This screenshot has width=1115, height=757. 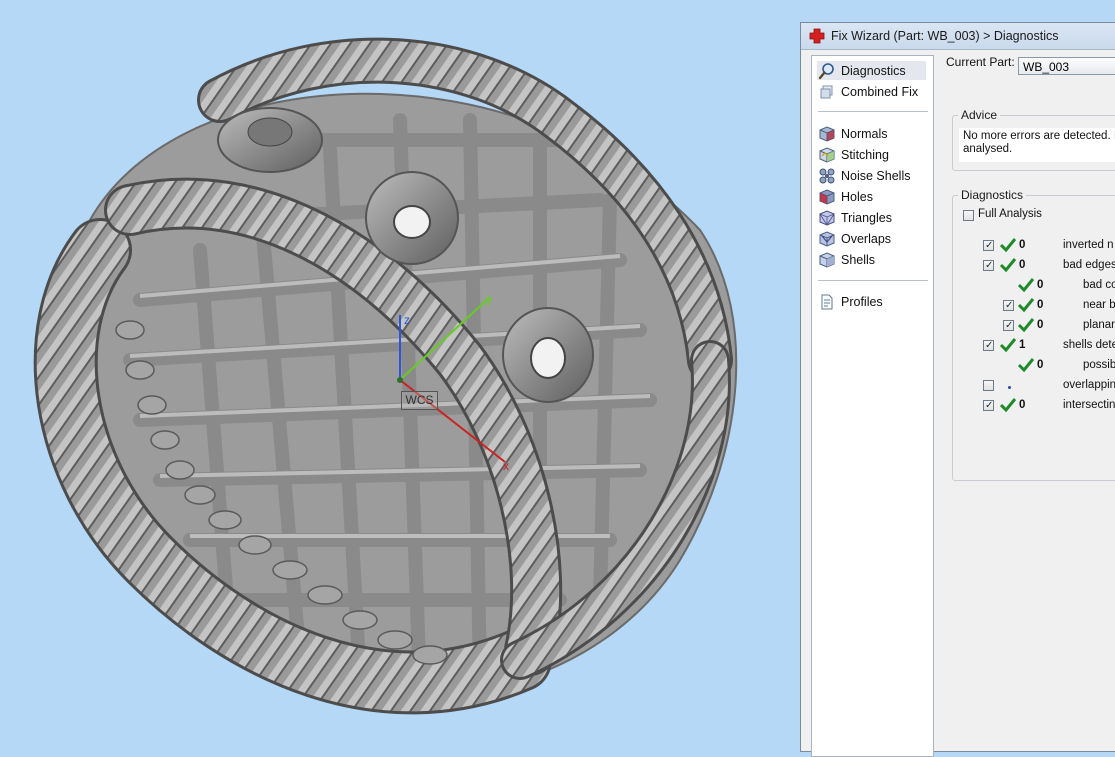 I want to click on nav-item-label: Profiles, so click(x=862, y=301).